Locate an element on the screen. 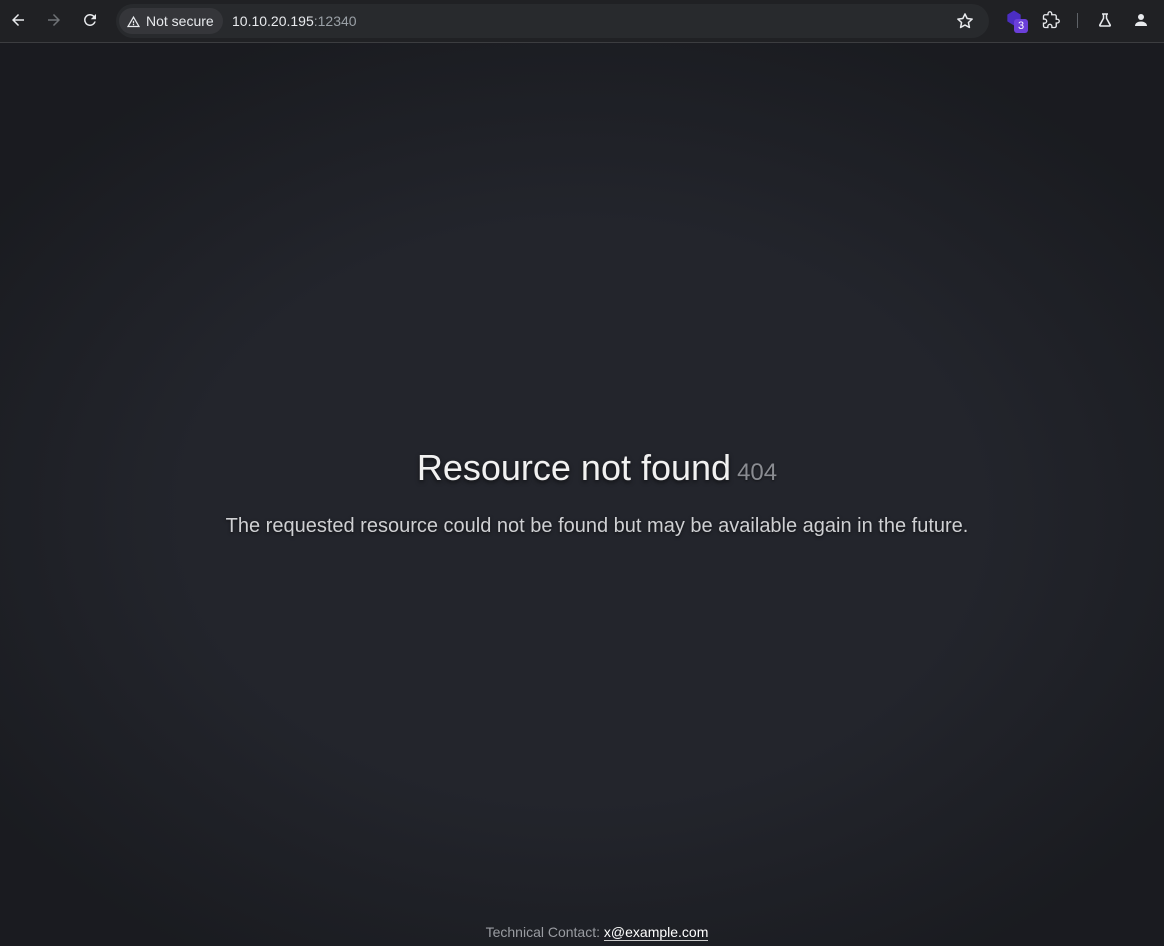  security-label: Not secure is located at coordinates (180, 21).